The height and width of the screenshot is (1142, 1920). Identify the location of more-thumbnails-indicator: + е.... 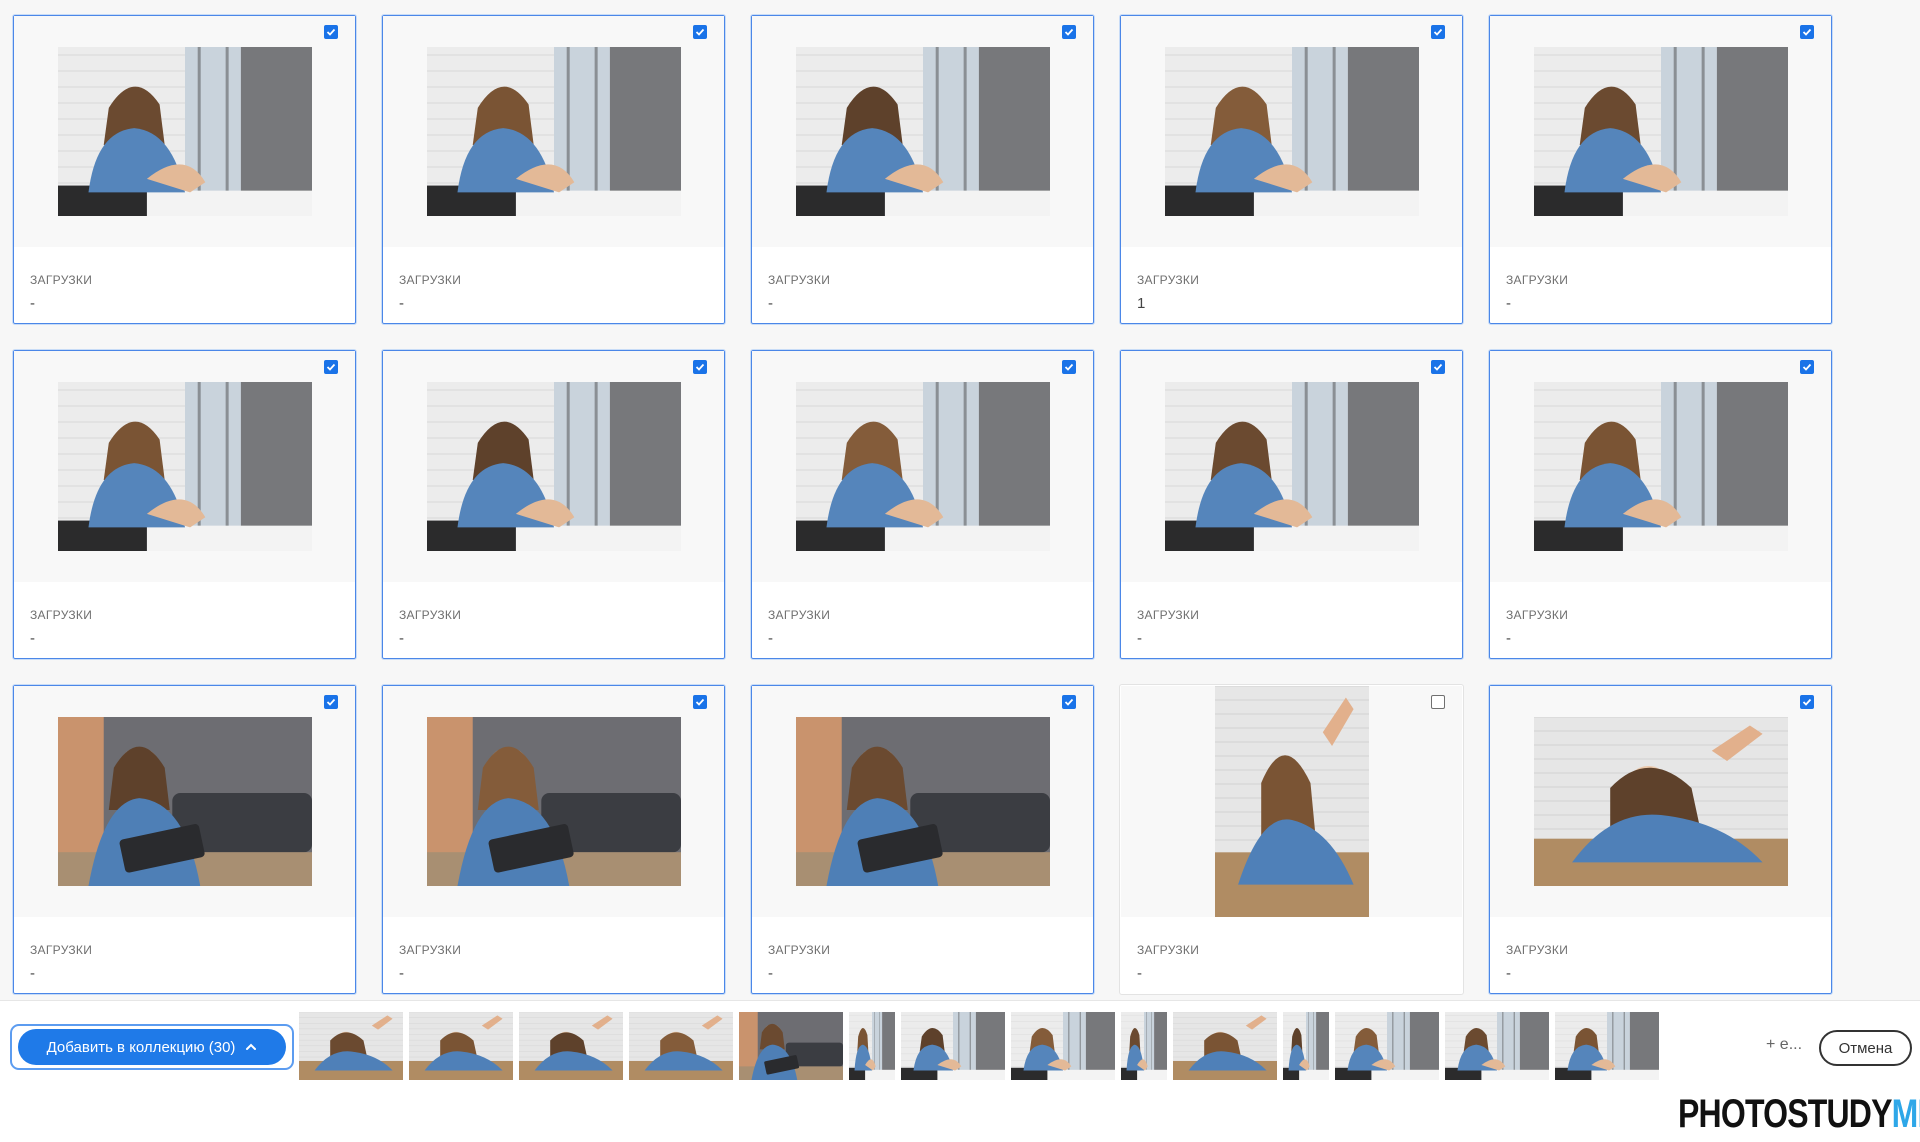
(1784, 1045).